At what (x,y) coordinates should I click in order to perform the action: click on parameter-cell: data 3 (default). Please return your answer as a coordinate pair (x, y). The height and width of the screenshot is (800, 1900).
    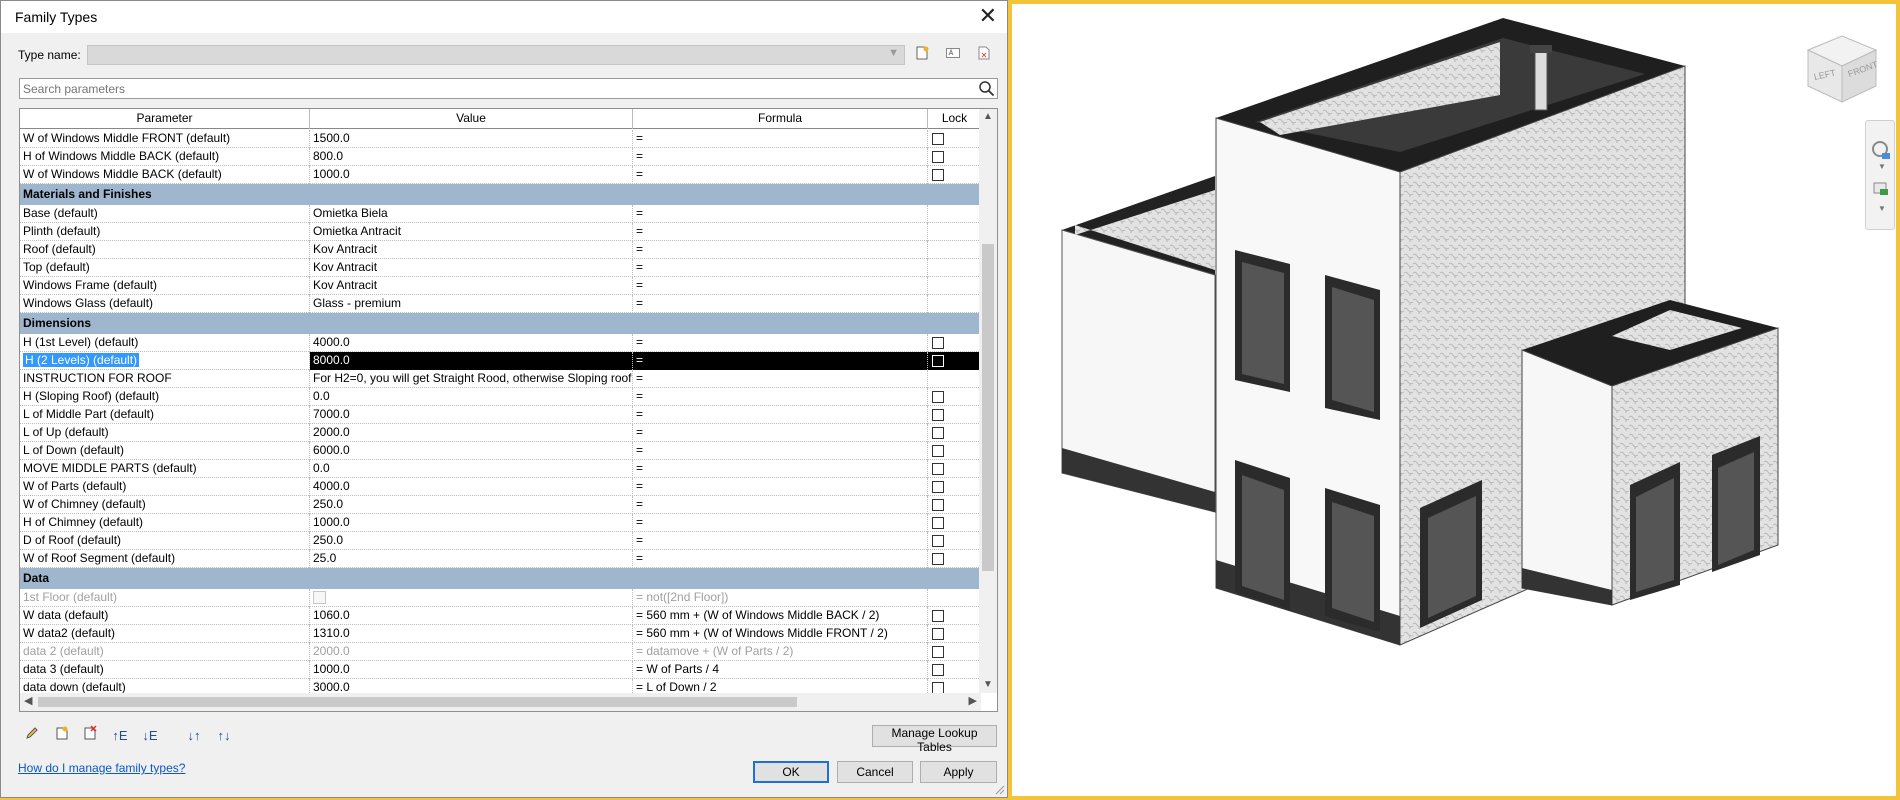
    Looking at the image, I should click on (165, 670).